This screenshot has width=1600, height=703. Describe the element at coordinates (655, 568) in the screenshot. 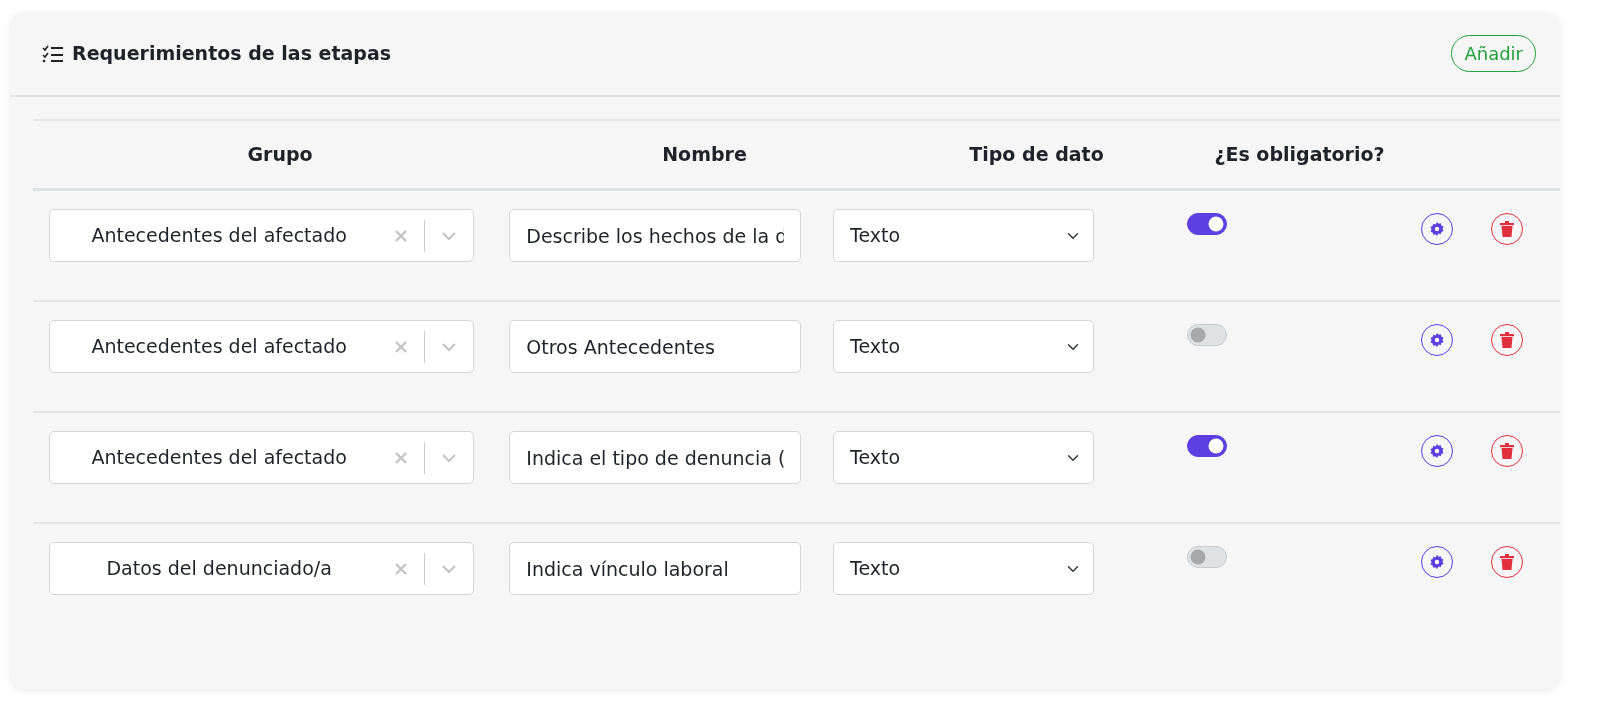

I see `name-field: Indica vínculo laboral` at that location.